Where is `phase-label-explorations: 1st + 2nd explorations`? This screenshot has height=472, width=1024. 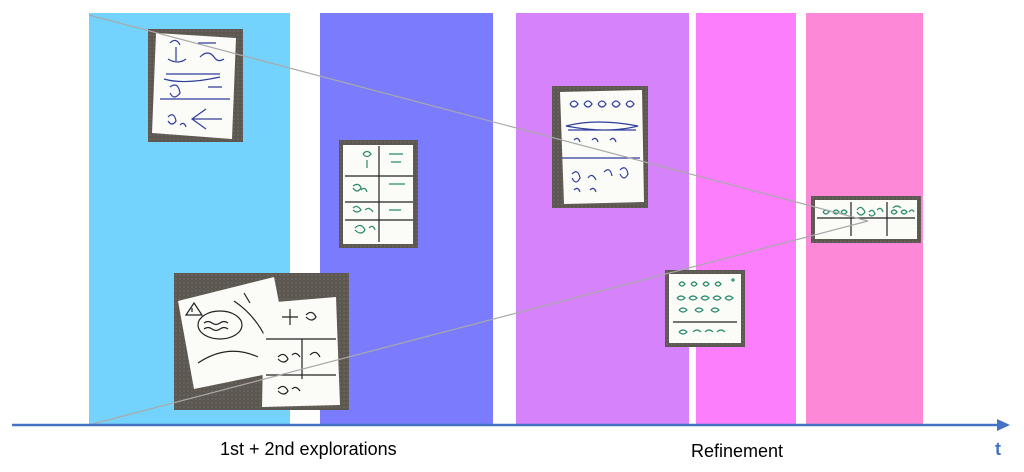
phase-label-explorations: 1st + 2nd explorations is located at coordinates (308, 449).